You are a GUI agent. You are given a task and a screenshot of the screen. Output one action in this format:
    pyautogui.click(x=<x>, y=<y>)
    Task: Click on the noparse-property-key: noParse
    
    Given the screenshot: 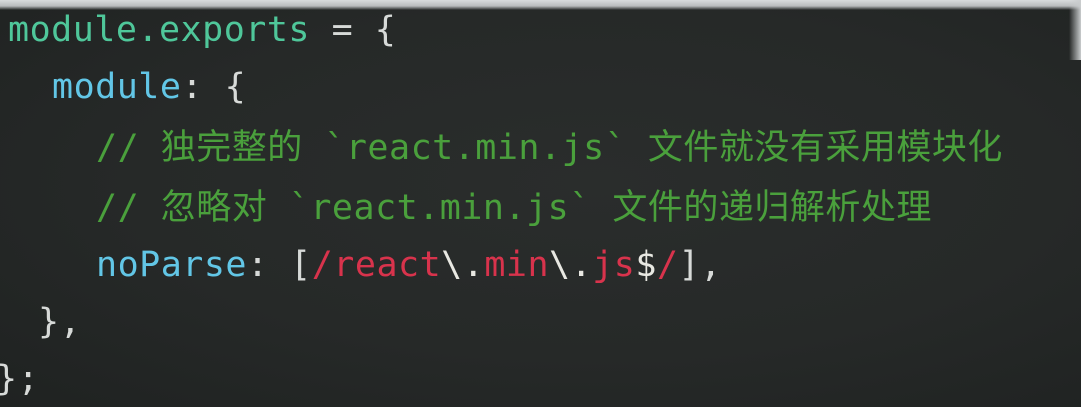 What is the action you would take?
    pyautogui.click(x=172, y=265)
    